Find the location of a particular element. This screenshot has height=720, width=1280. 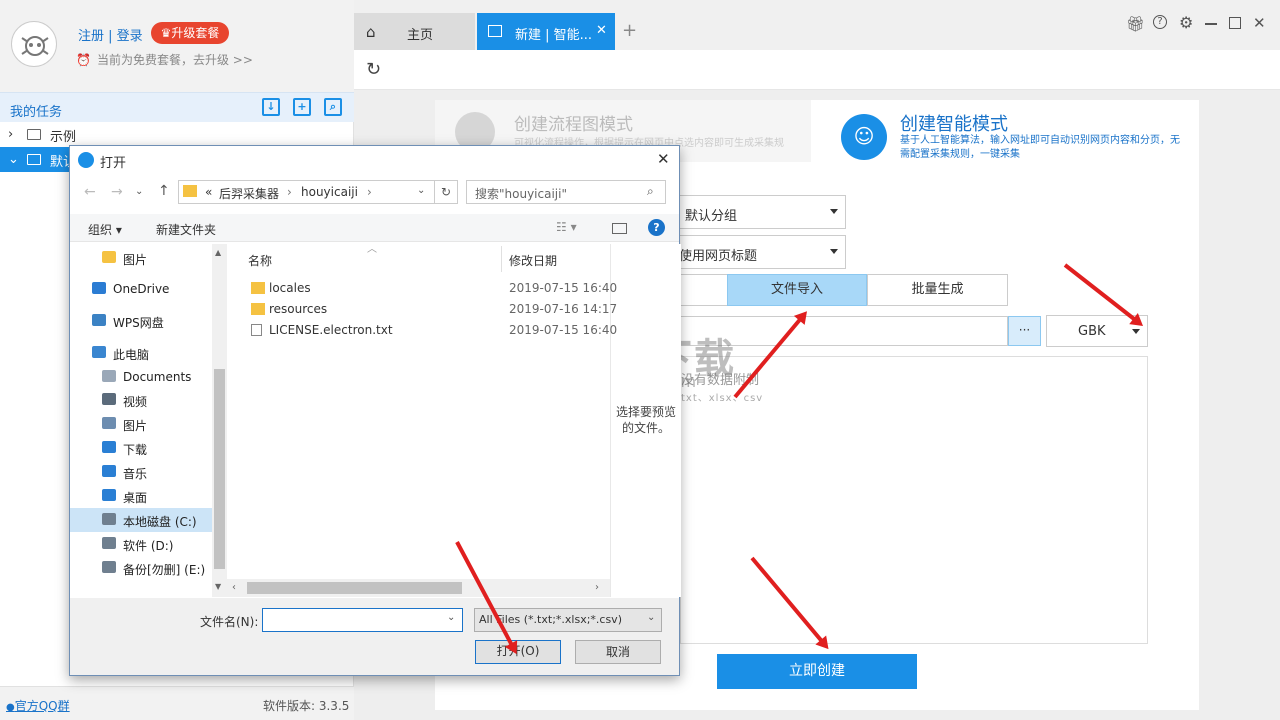

nav-item: 软件 (D:) is located at coordinates (141, 544).